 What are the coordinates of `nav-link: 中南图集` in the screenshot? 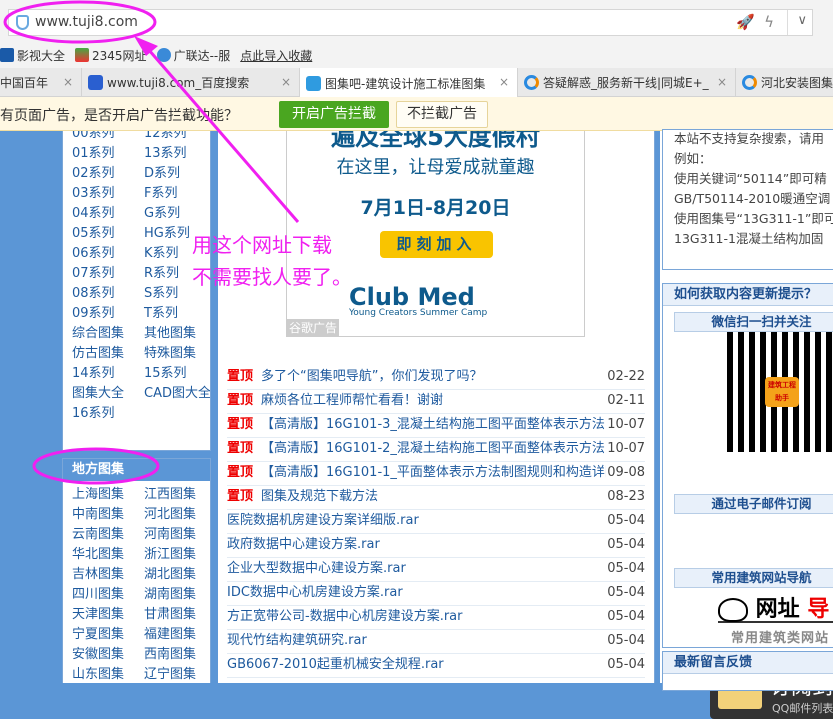 It's located at (108, 515).